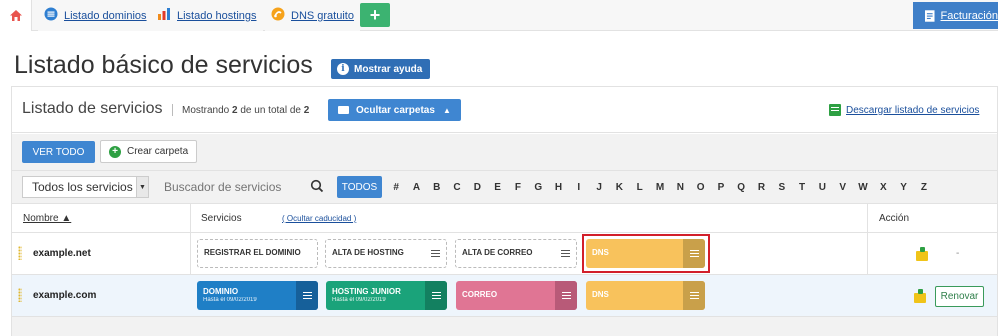 The height and width of the screenshot is (336, 998). I want to click on letter-filter-p: P, so click(721, 187).